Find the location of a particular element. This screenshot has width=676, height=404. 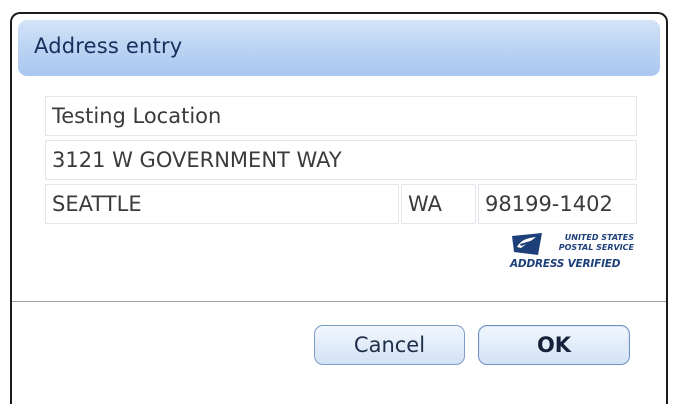

address-verified-label: ADDRESS VERIFIED is located at coordinates (565, 264).